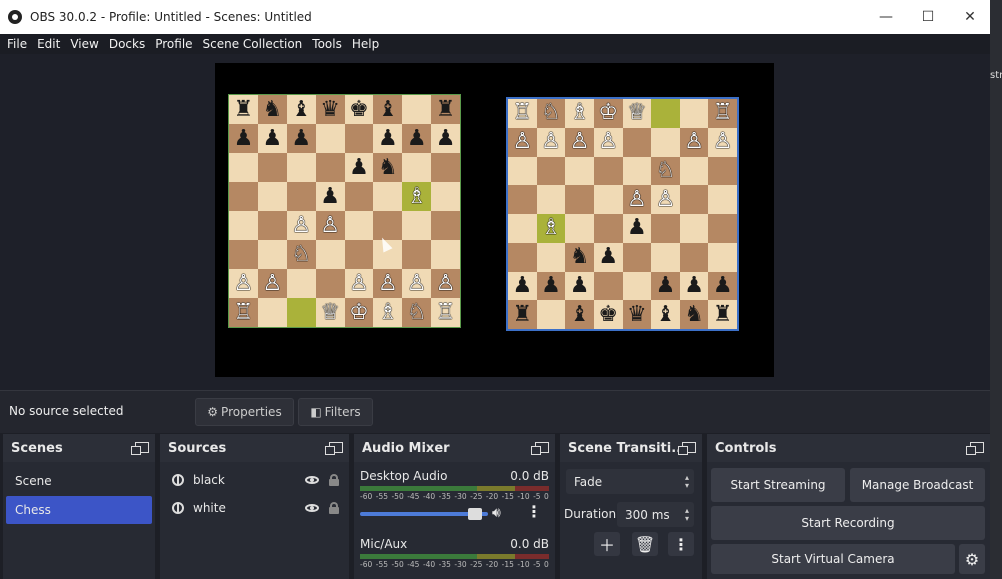  I want to click on chess-square: ♘, so click(301, 254).